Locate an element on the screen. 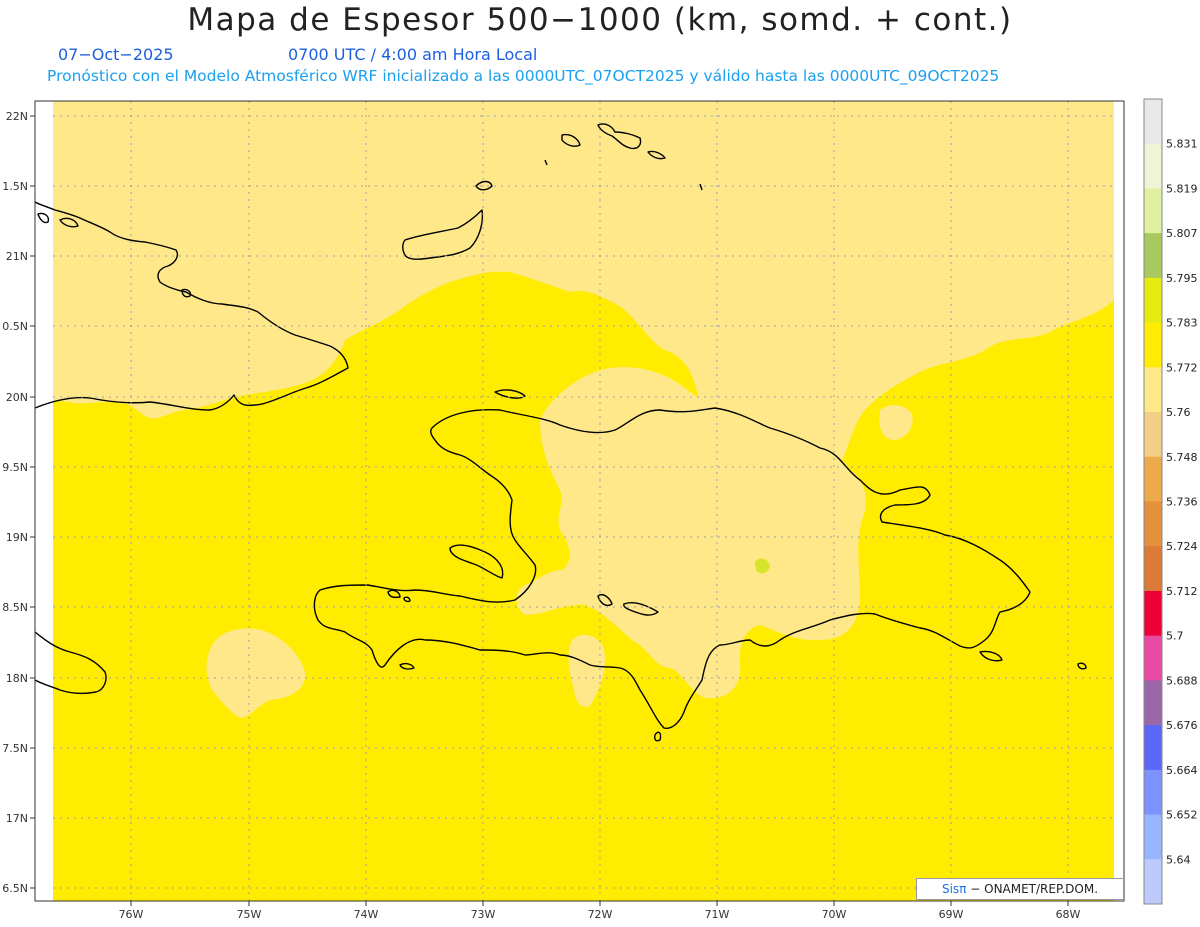  colorbar-label: 5.664 is located at coordinates (1182, 770).